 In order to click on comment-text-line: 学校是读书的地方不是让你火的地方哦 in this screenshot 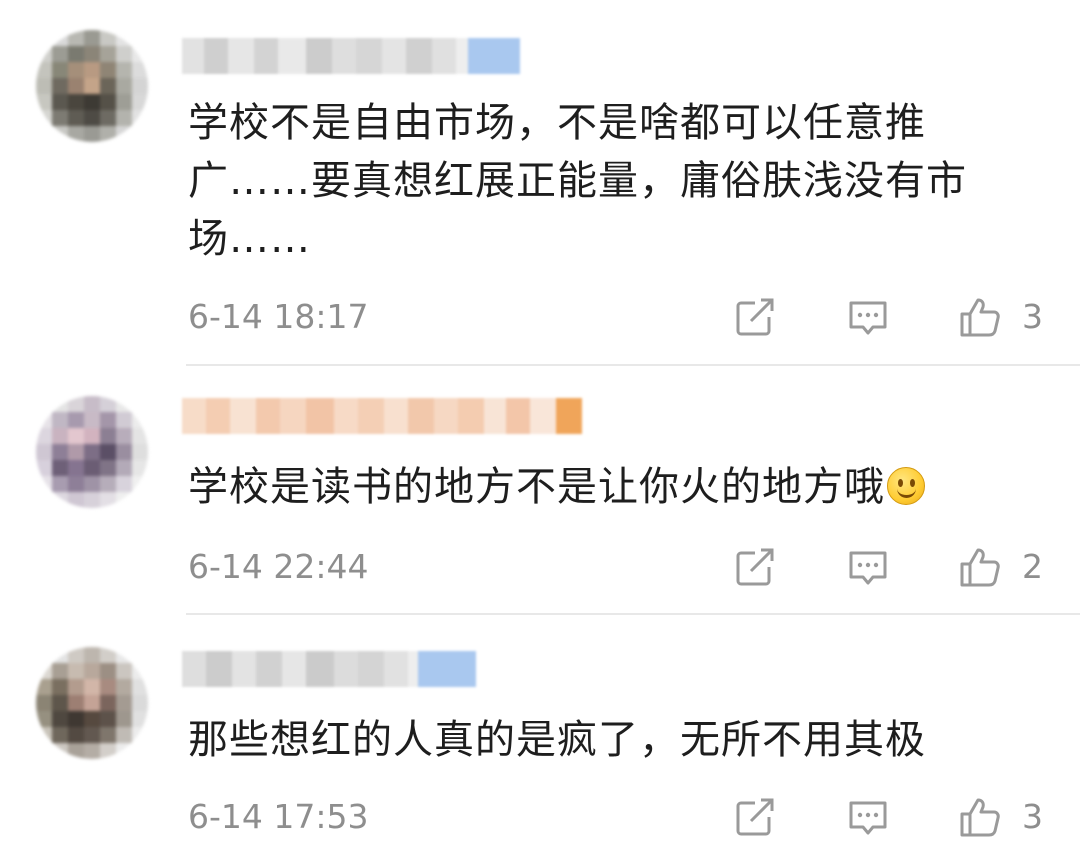, I will do `click(608, 487)`.